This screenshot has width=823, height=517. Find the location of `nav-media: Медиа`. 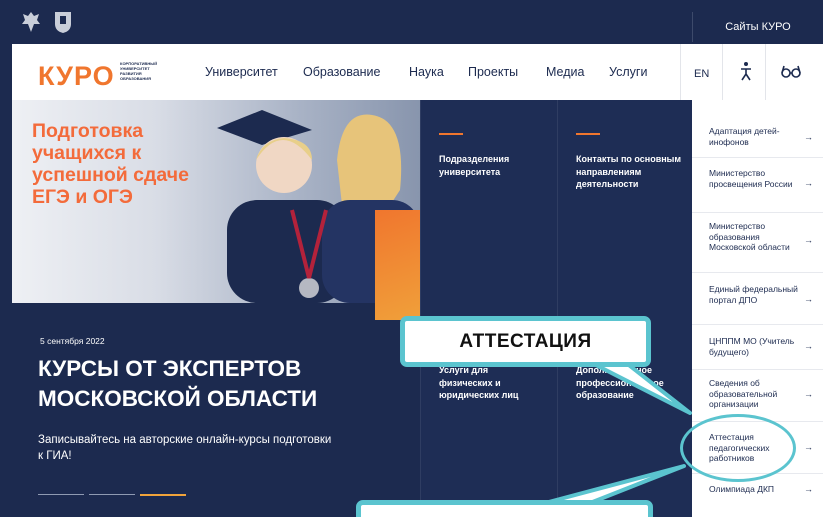

nav-media: Медиа is located at coordinates (565, 72).